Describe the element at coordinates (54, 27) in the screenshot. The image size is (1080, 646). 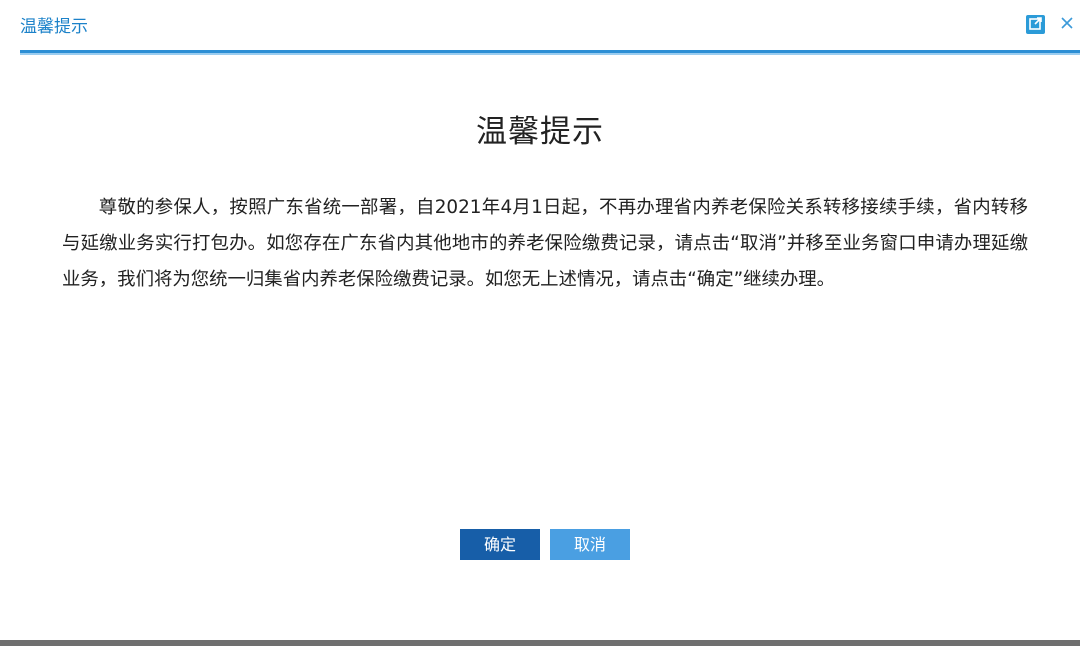
I see `dialog-header-title: 温馨提示` at that location.